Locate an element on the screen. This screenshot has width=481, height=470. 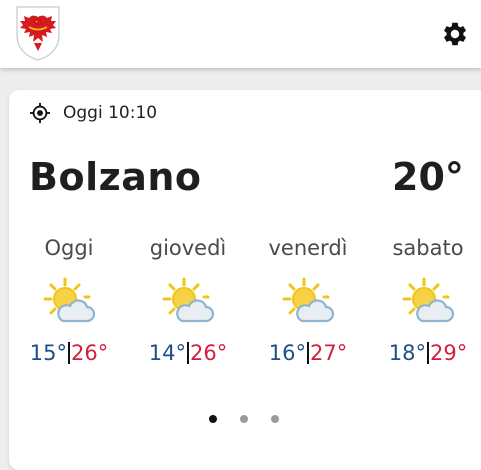
location-row: Oggi 10:10 is located at coordinates (93, 113).